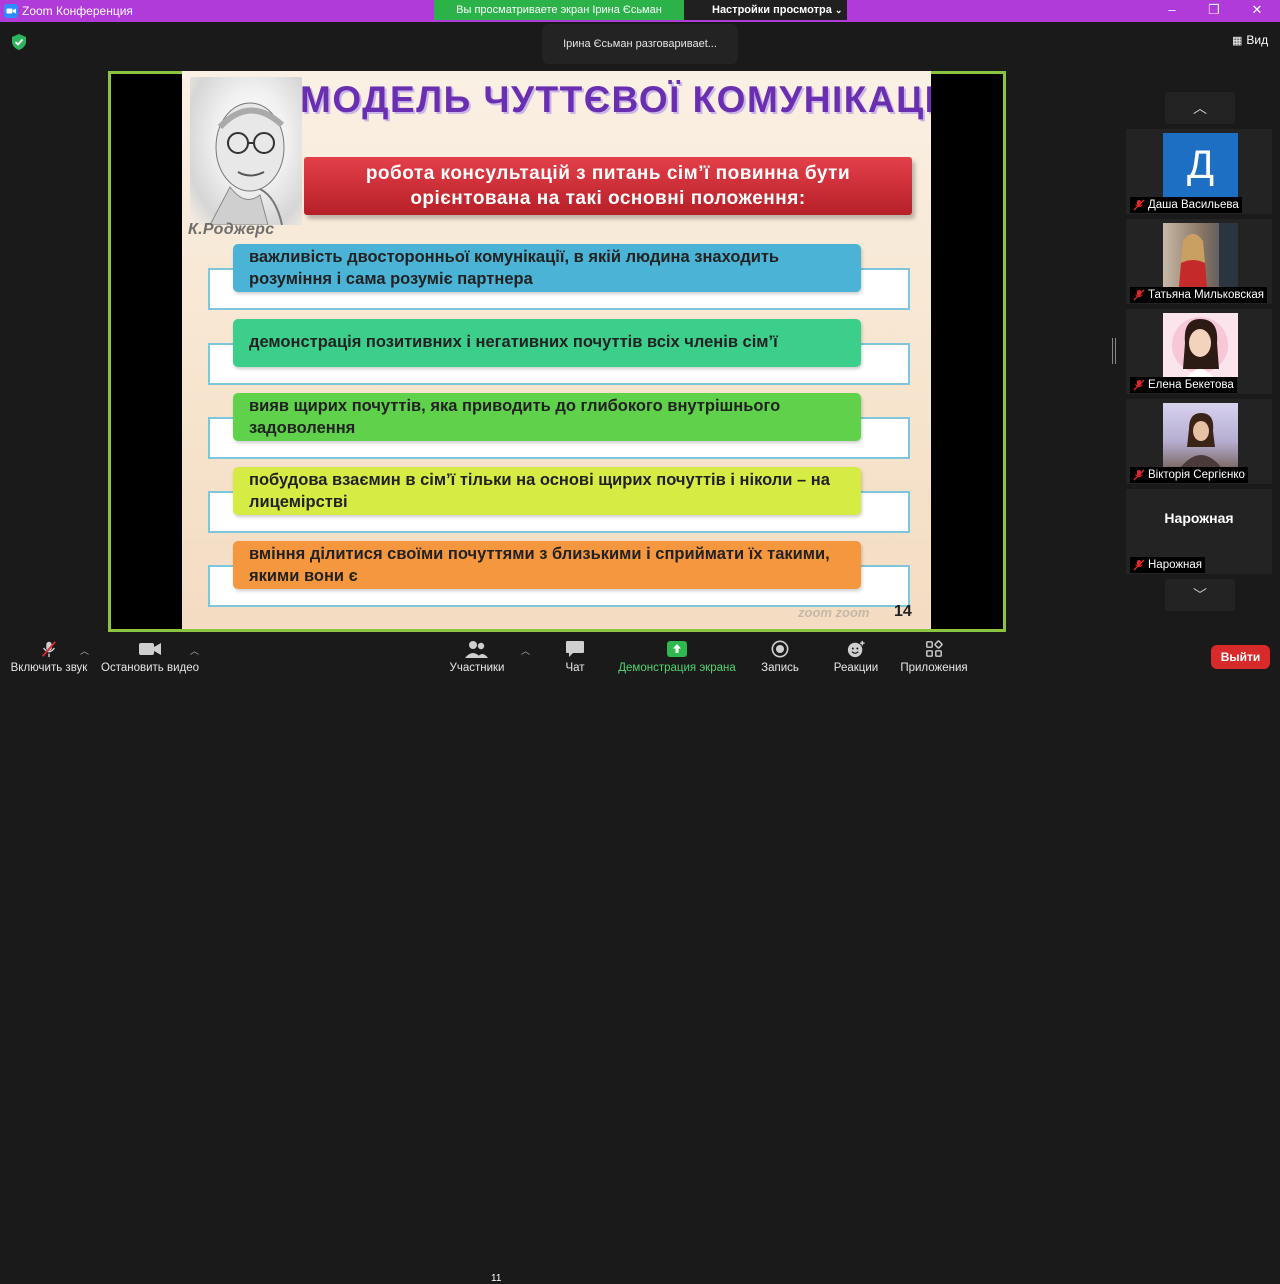  What do you see at coordinates (615, 99) in the screenshot?
I see `slide-heading: МОДЕЛЬ ЧУТТЄВОЇ КОМУНІКАЦІЇ` at bounding box center [615, 99].